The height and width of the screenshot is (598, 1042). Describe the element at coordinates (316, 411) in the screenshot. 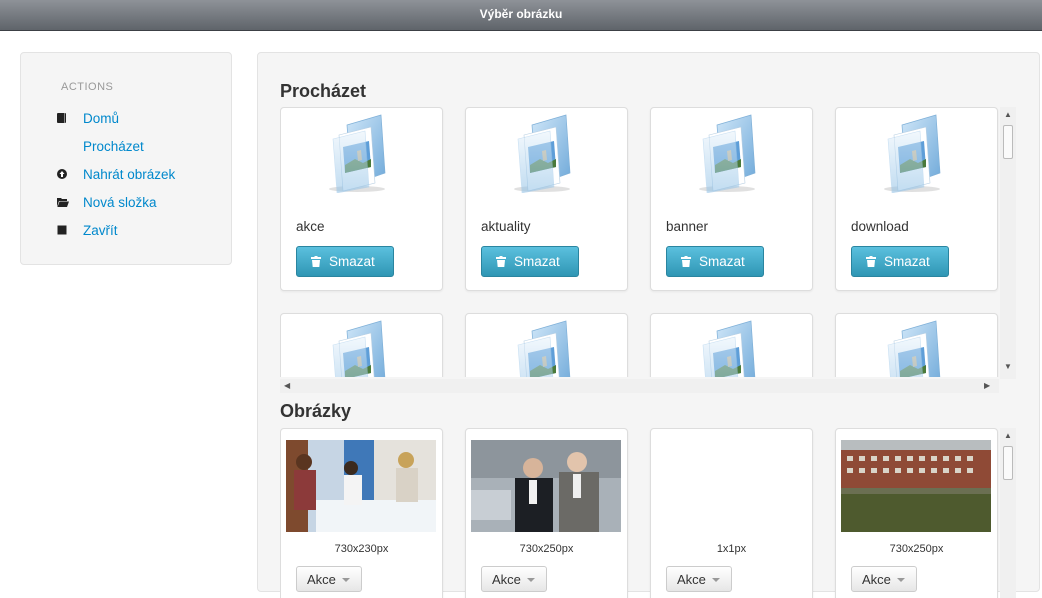

I see `images-section-title: Obrázky` at that location.